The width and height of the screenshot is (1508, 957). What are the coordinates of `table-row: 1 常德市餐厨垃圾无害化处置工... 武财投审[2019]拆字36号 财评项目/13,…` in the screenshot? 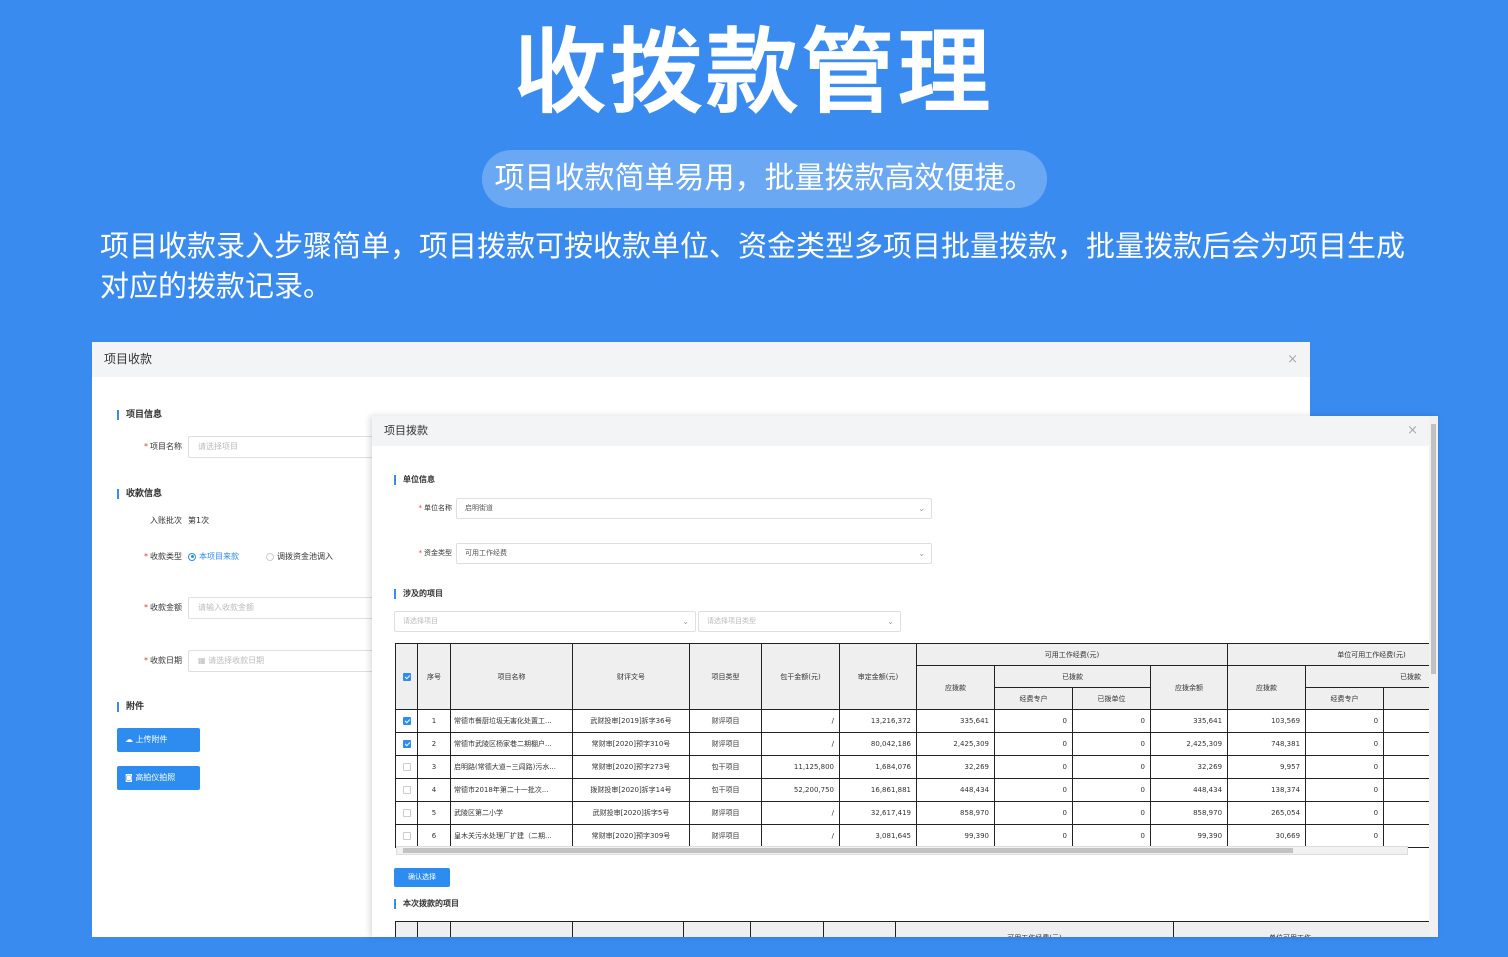 It's located at (916, 721).